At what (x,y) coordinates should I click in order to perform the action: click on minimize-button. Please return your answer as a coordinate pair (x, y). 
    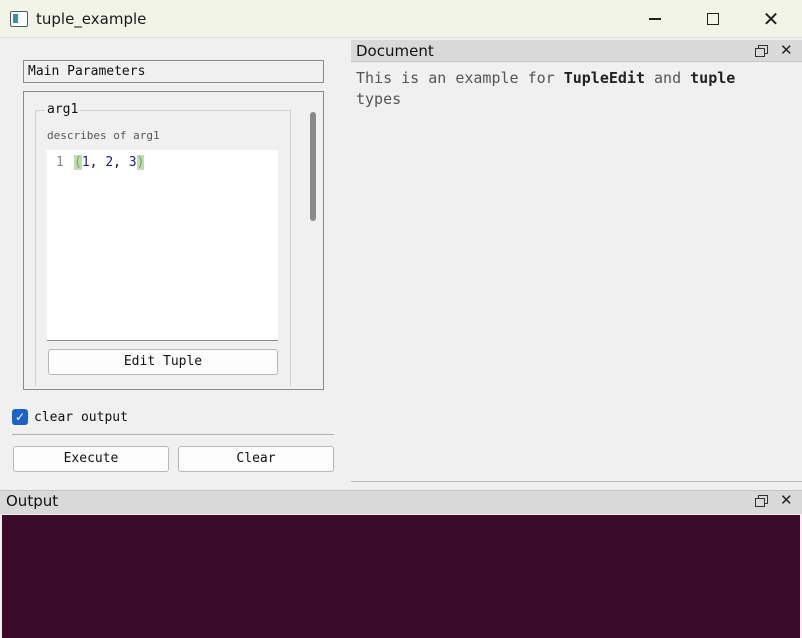
    Looking at the image, I should click on (655, 19).